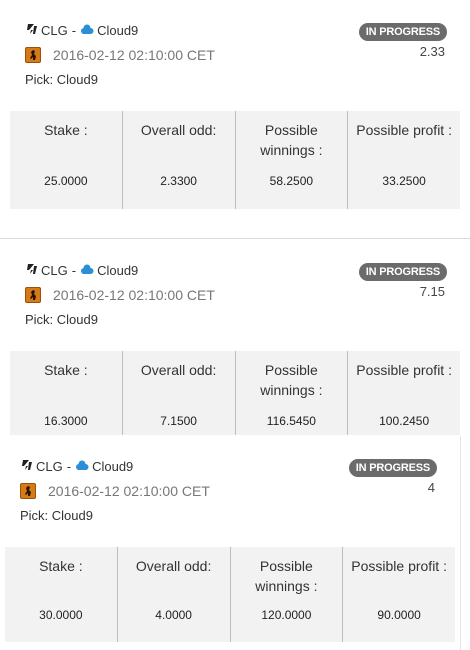  Describe the element at coordinates (399, 615) in the screenshot. I see `stat-possible-profit-value: 90.0000` at that location.